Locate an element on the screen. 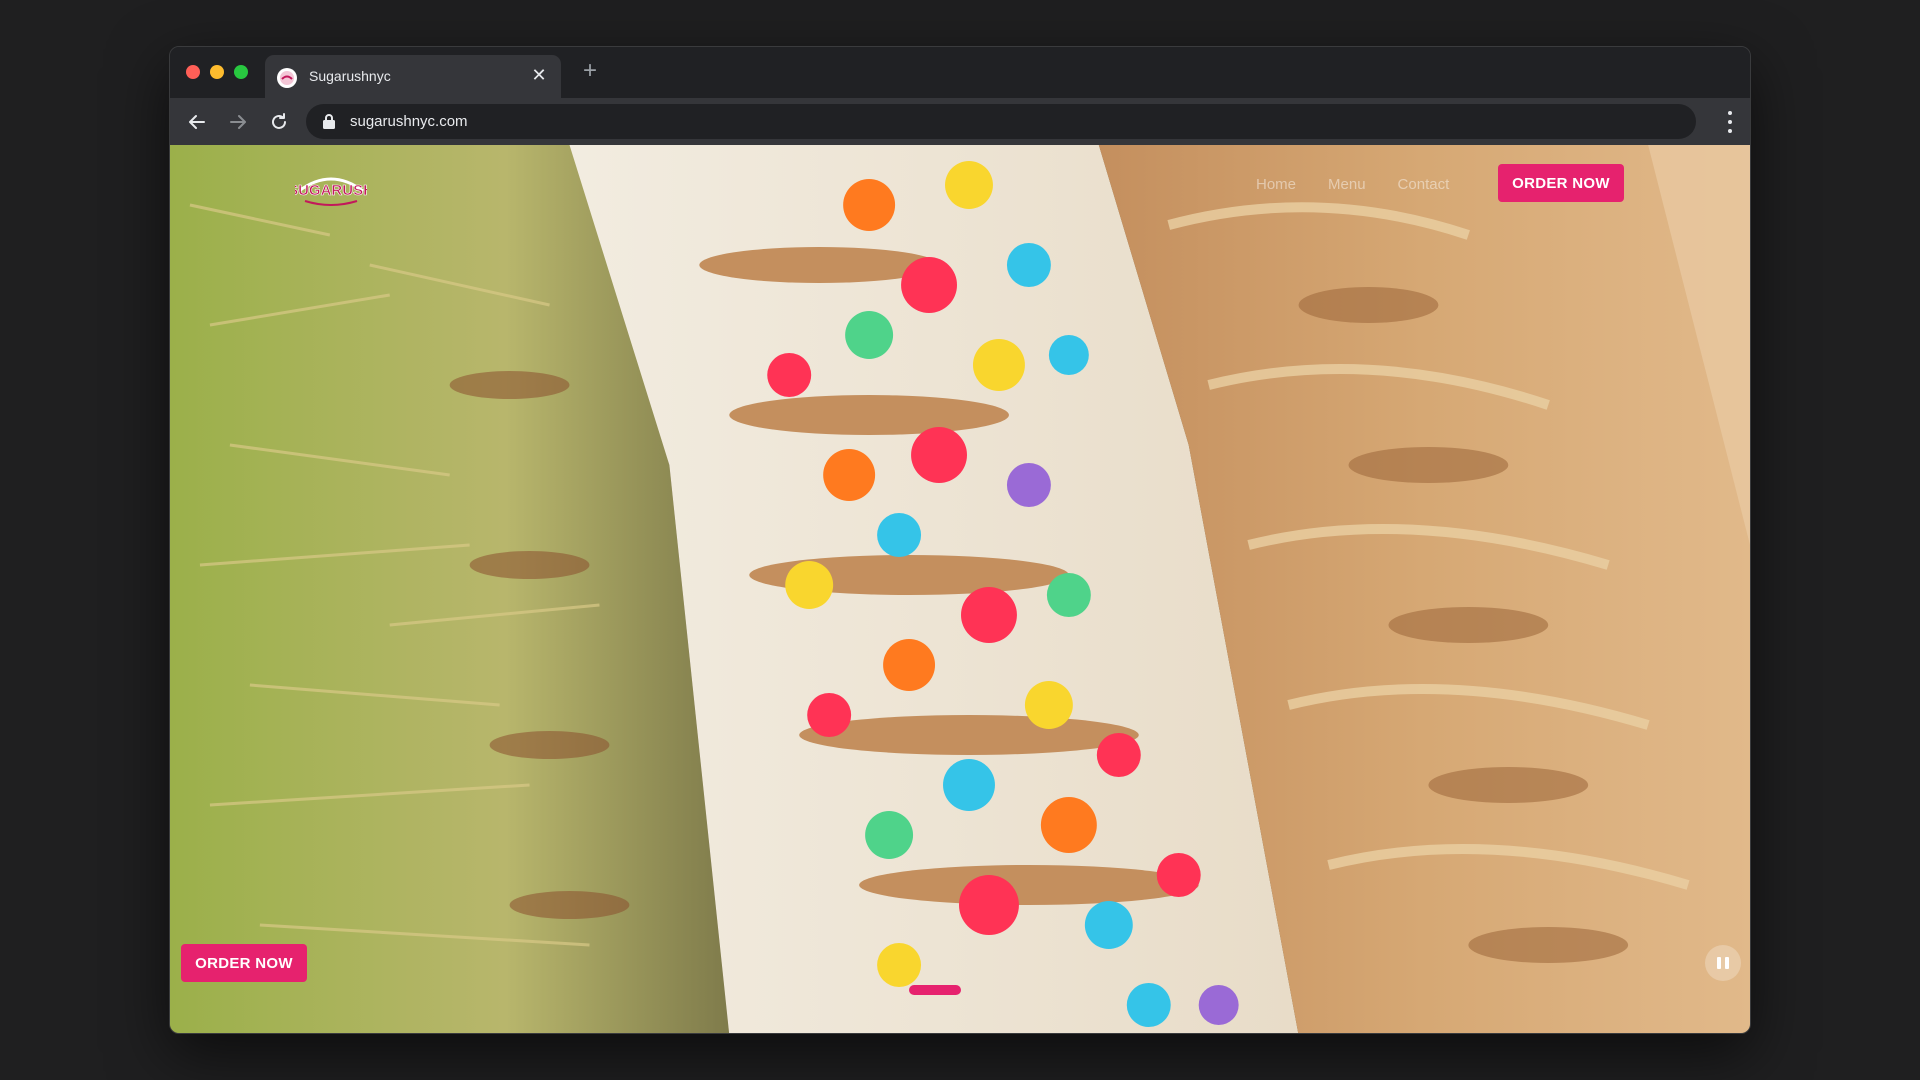 This screenshot has height=1080, width=1920. order-now-header-button: ORDER NOW is located at coordinates (1561, 183).